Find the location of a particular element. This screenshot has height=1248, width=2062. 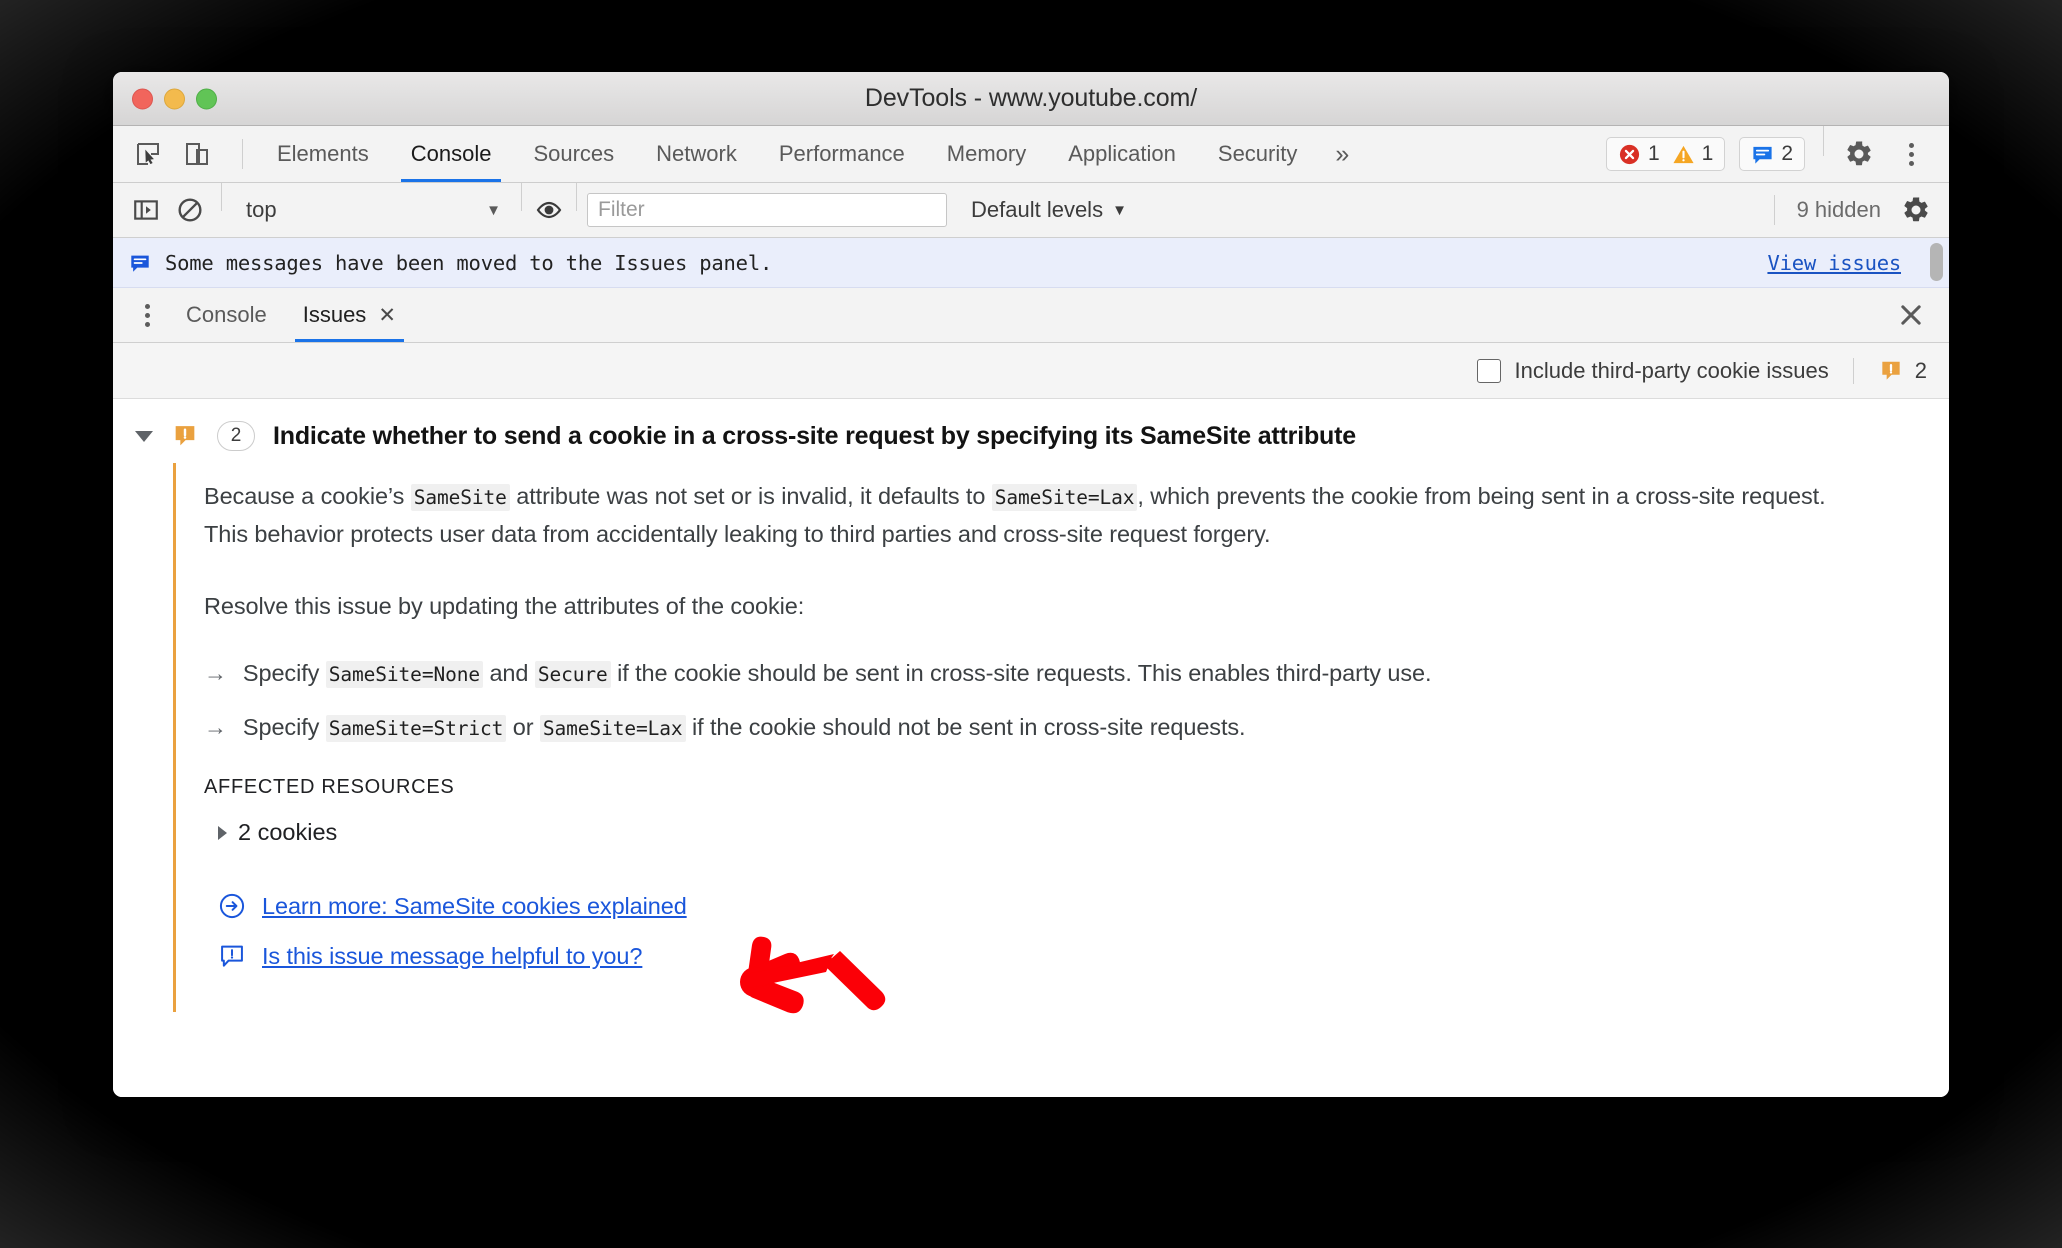

log-levels-selector: Default levels ▼ is located at coordinates (1049, 210).